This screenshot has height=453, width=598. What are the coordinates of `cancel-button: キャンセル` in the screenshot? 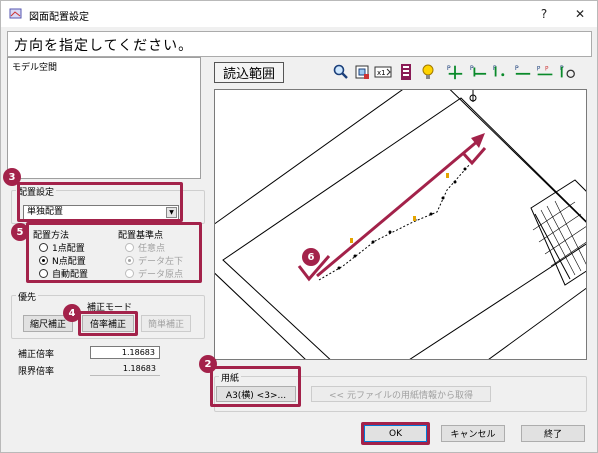 It's located at (473, 433).